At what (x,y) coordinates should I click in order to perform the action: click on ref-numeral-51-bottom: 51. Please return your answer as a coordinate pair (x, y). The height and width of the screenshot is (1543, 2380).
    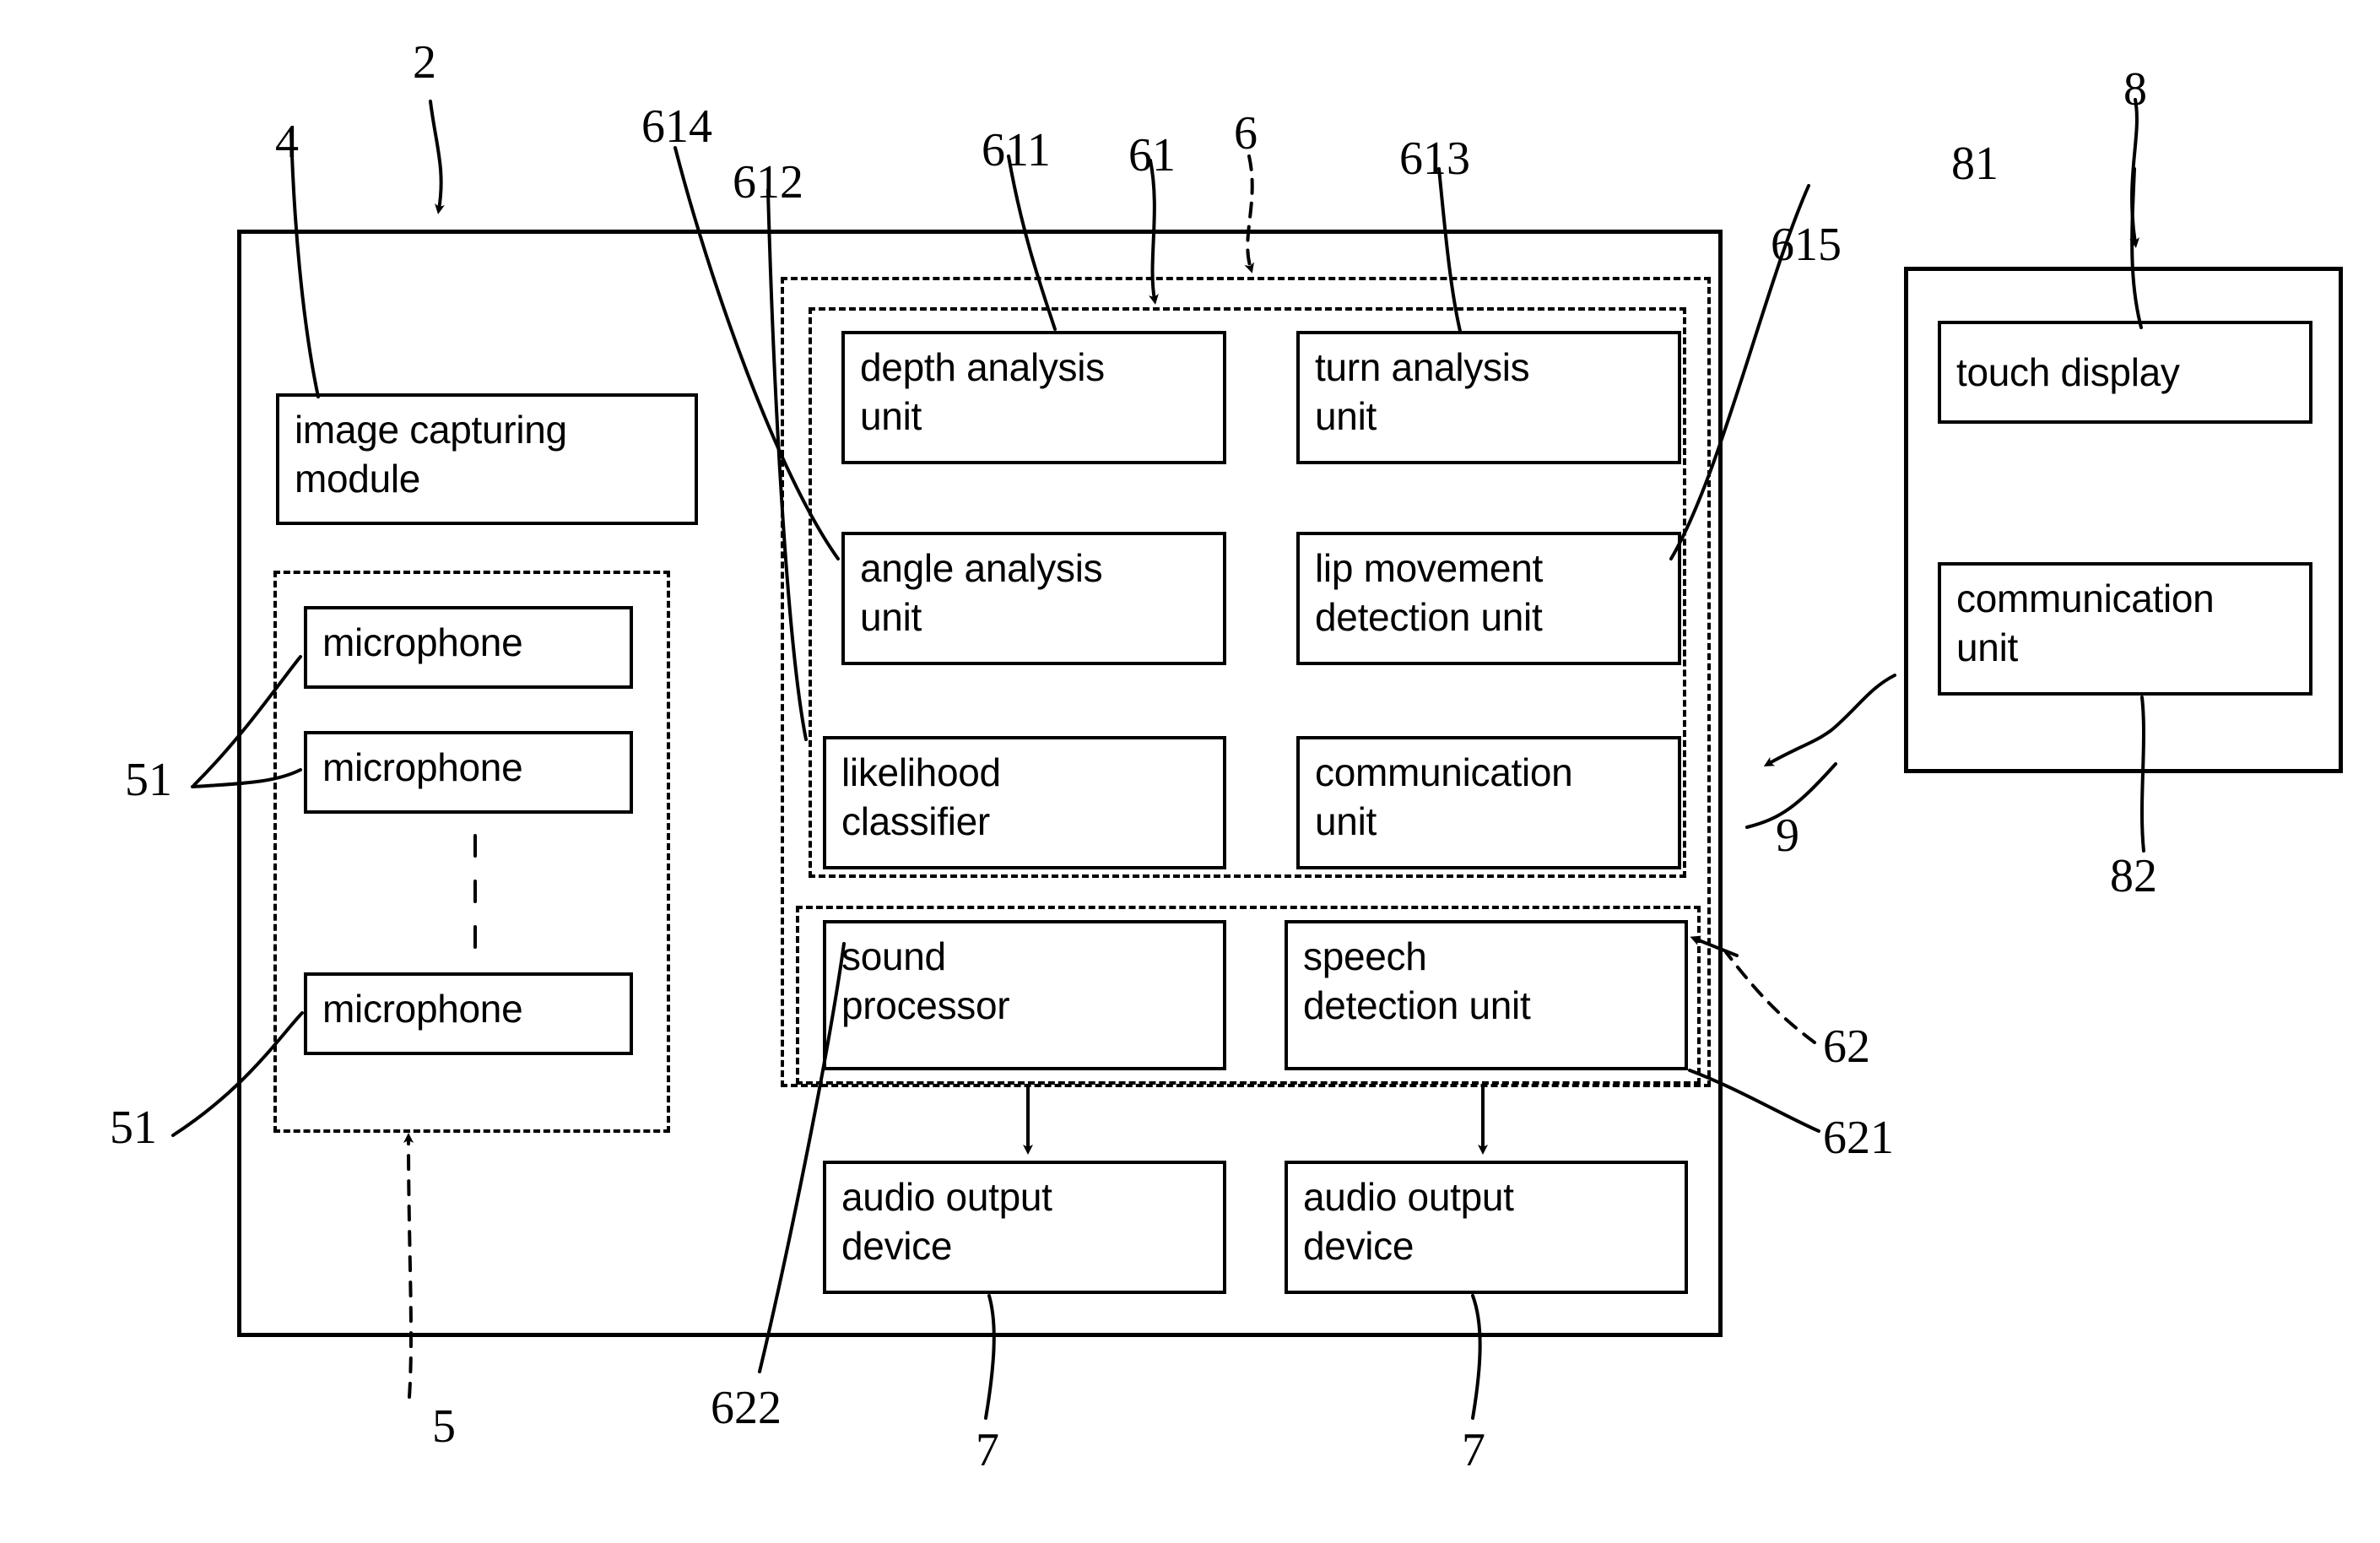
    Looking at the image, I should click on (133, 1128).